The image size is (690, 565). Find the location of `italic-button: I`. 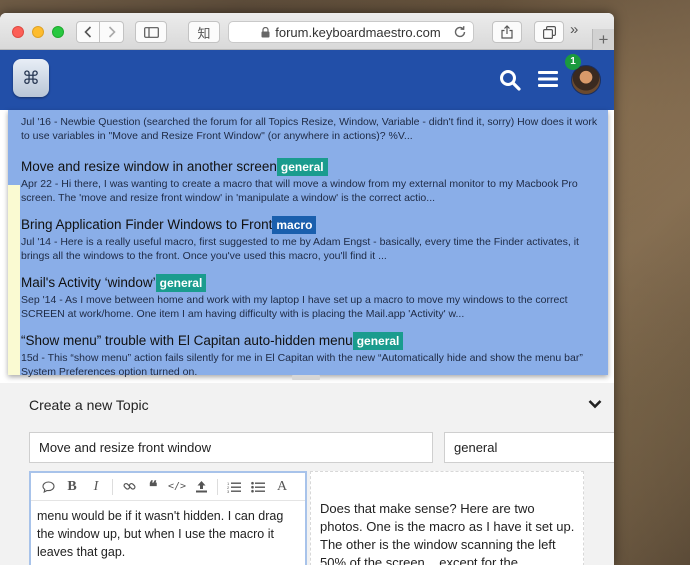

italic-button: I is located at coordinates (96, 487).